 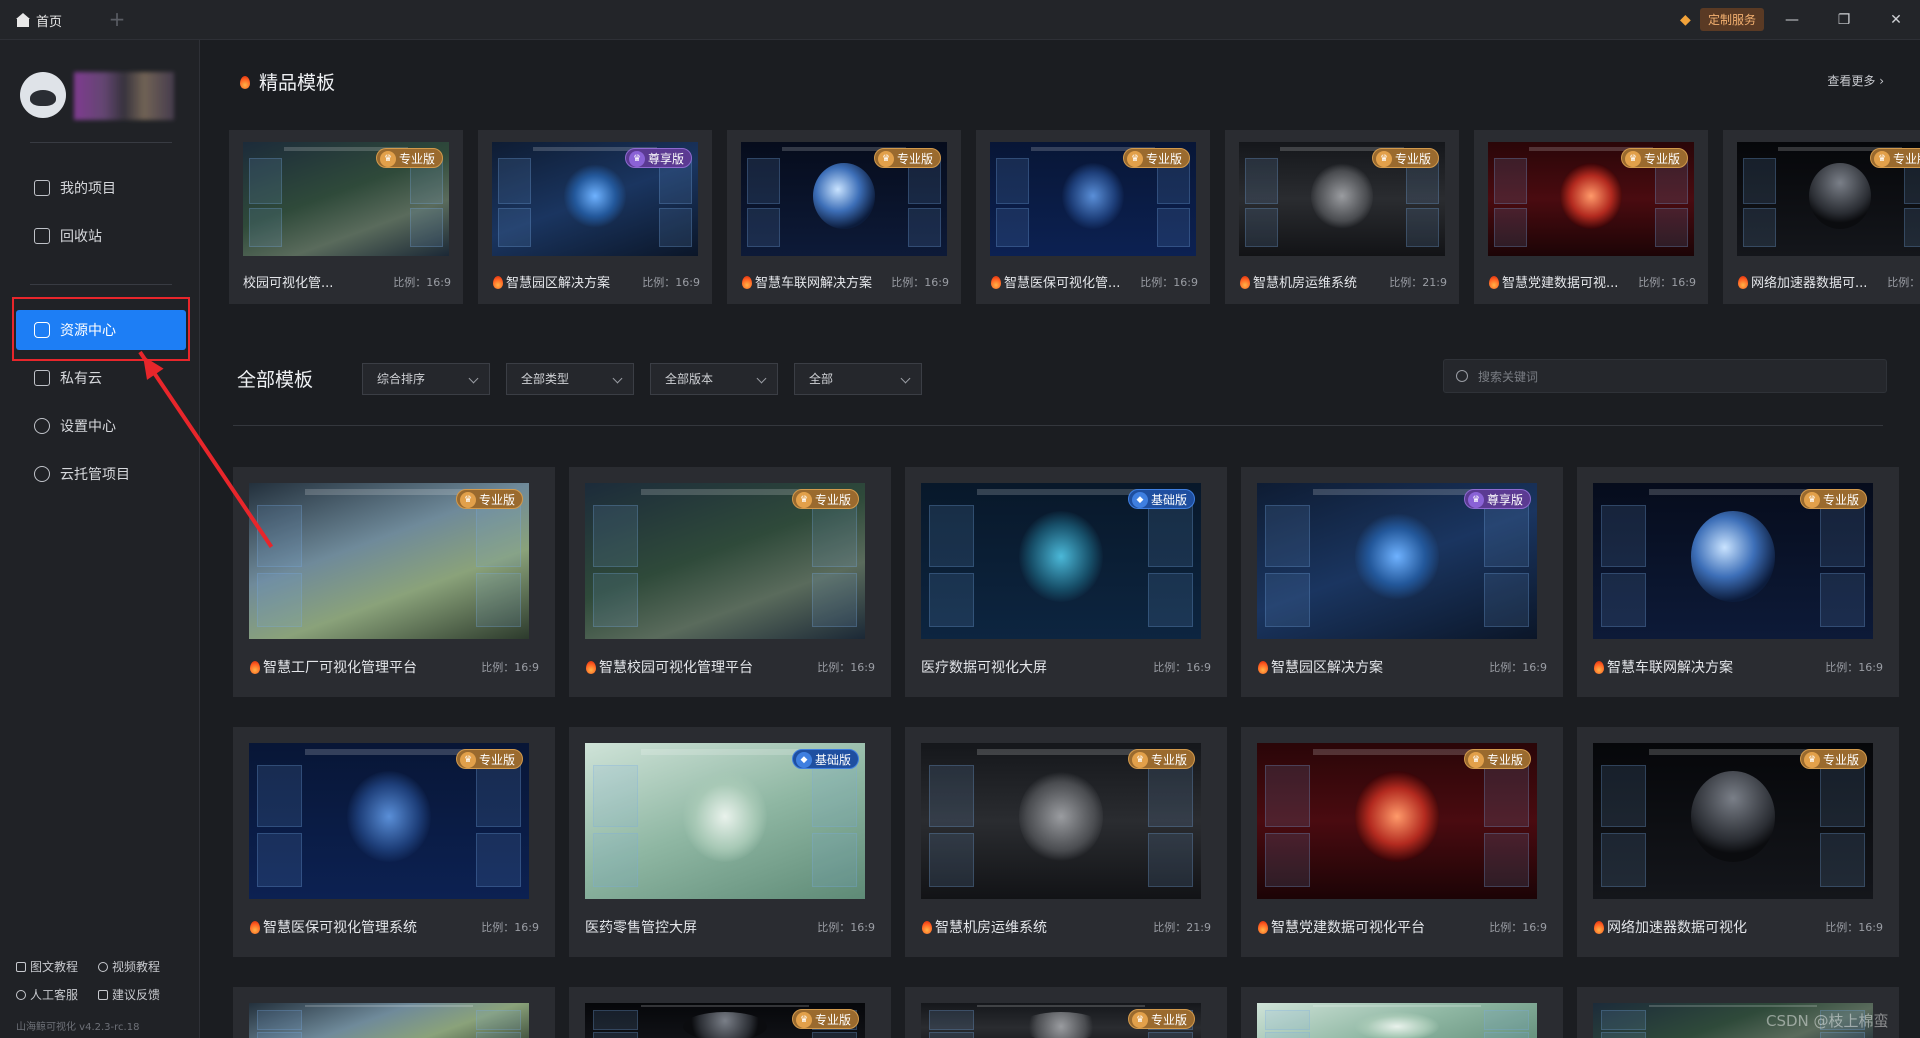 I want to click on template-card: ♛ 专业版 智慧党建数据可视化平台 比例：16:9, so click(x=1402, y=842).